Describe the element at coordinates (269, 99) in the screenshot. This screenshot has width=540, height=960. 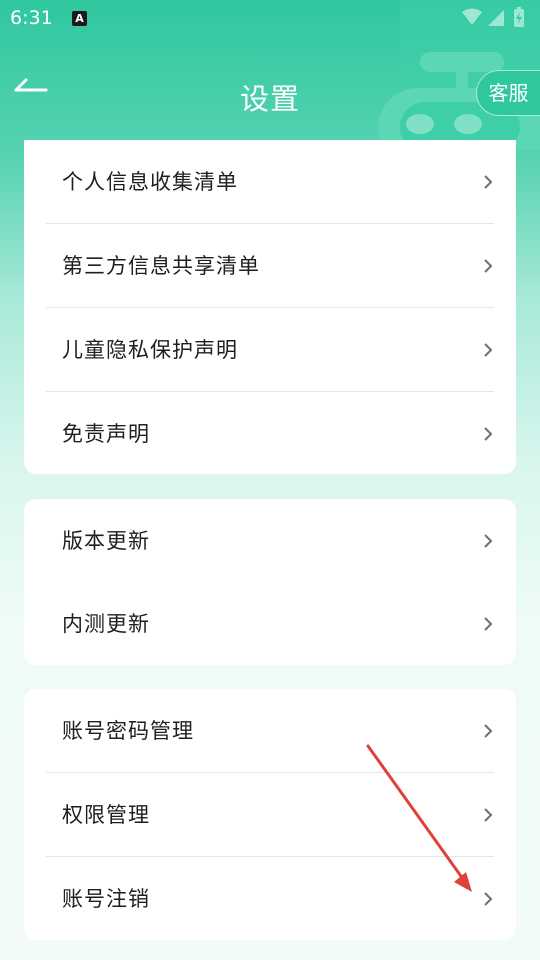
I see `page-title: 设置` at that location.